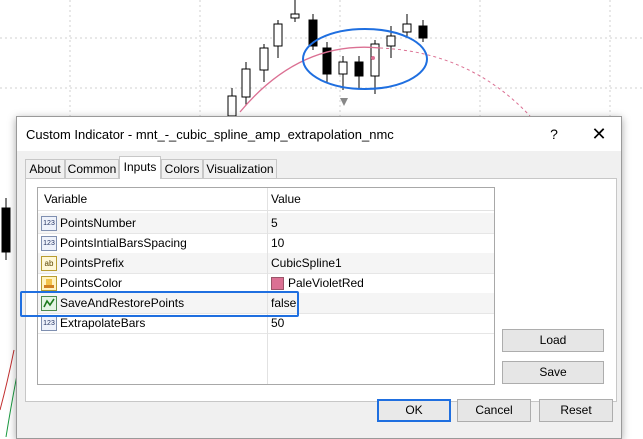 The image size is (643, 439). What do you see at coordinates (277, 283) in the screenshot?
I see `color-swatch` at bounding box center [277, 283].